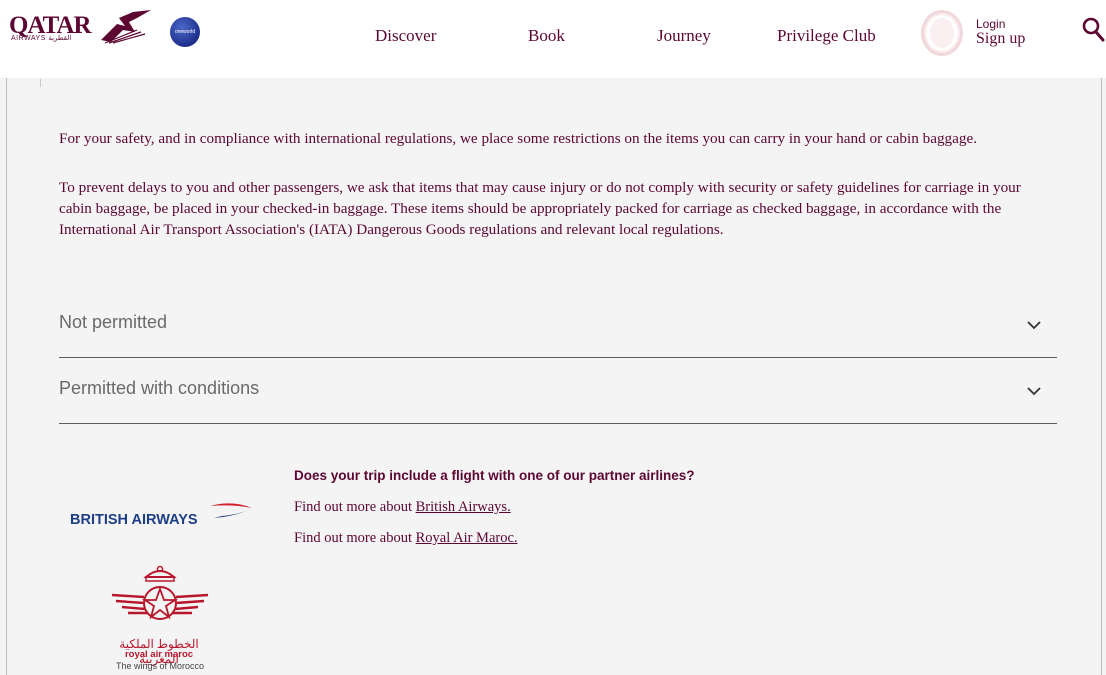  I want to click on ba-speedmarque-icon, so click(231, 513).